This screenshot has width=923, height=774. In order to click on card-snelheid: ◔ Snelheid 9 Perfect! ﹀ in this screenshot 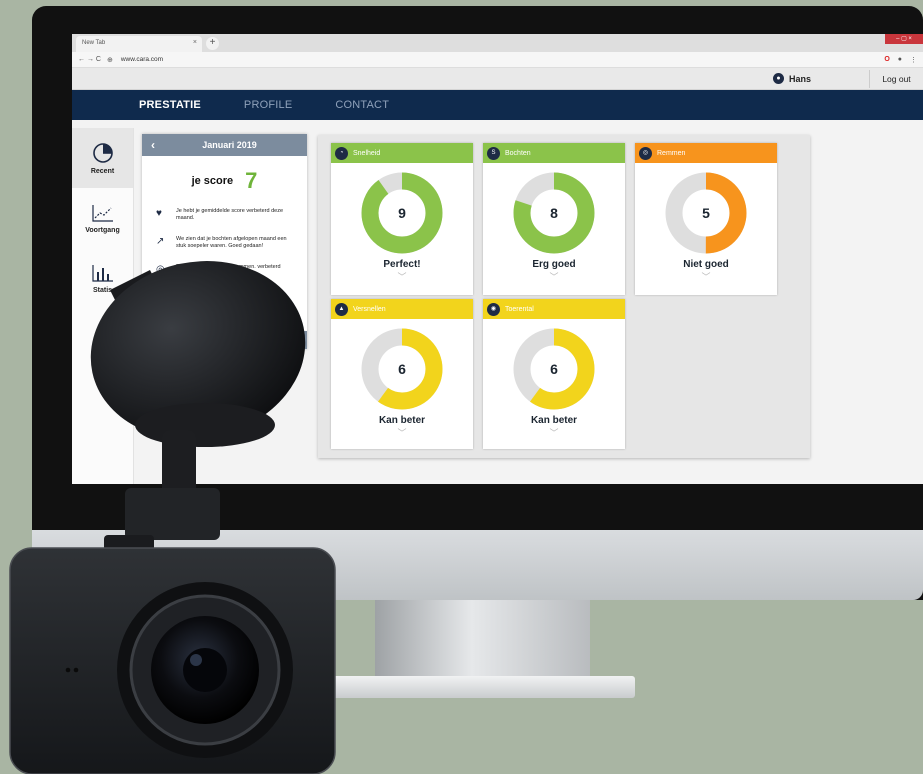, I will do `click(402, 219)`.